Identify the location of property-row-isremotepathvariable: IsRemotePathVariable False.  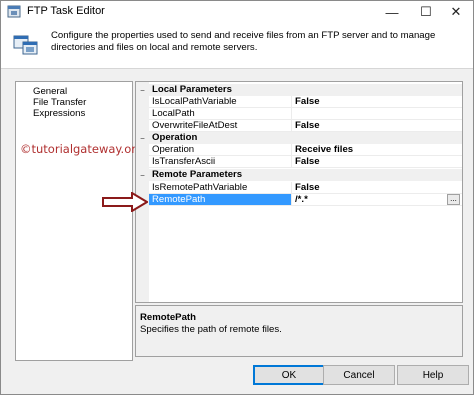
(299, 188).